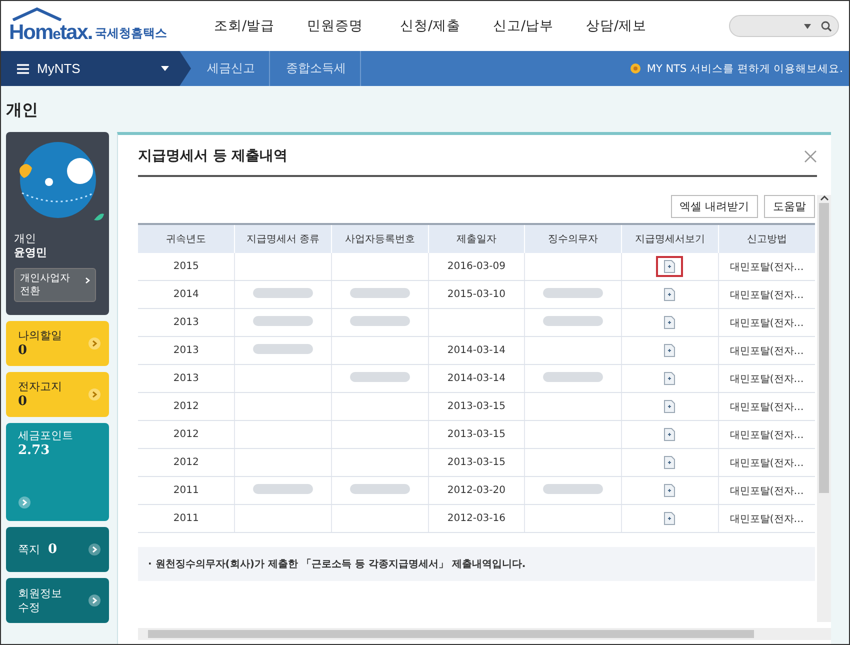  Describe the element at coordinates (476, 518) in the screenshot. I see `table-cell: 2012-03-16` at that location.